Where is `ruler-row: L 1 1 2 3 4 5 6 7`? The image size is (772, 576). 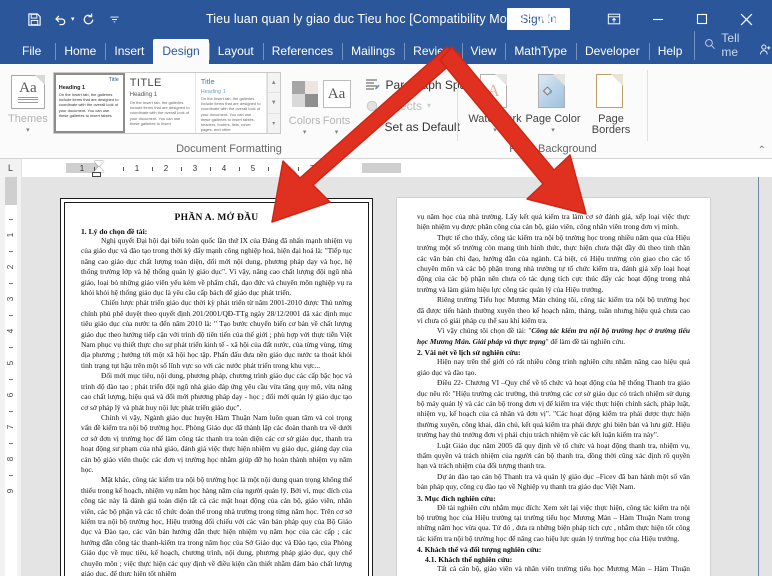 ruler-row: L 1 1 2 3 4 5 6 7 is located at coordinates (386, 168).